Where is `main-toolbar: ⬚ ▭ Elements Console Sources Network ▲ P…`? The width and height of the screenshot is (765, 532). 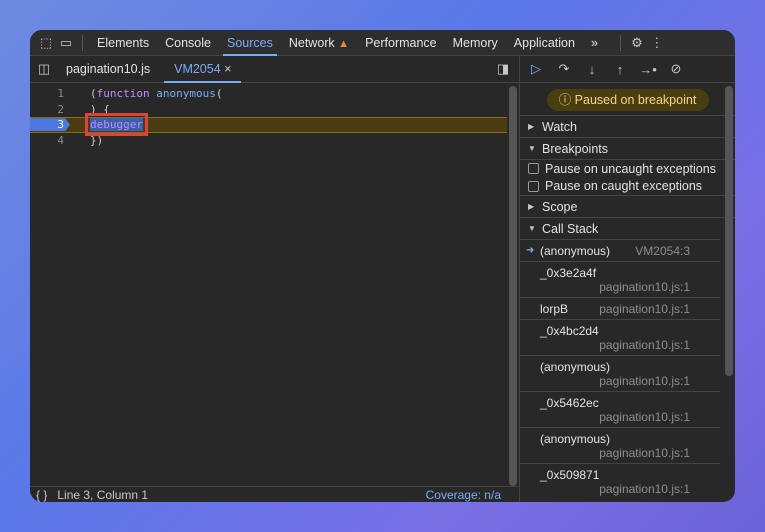 main-toolbar: ⬚ ▭ Elements Console Sources Network ▲ P… is located at coordinates (382, 43).